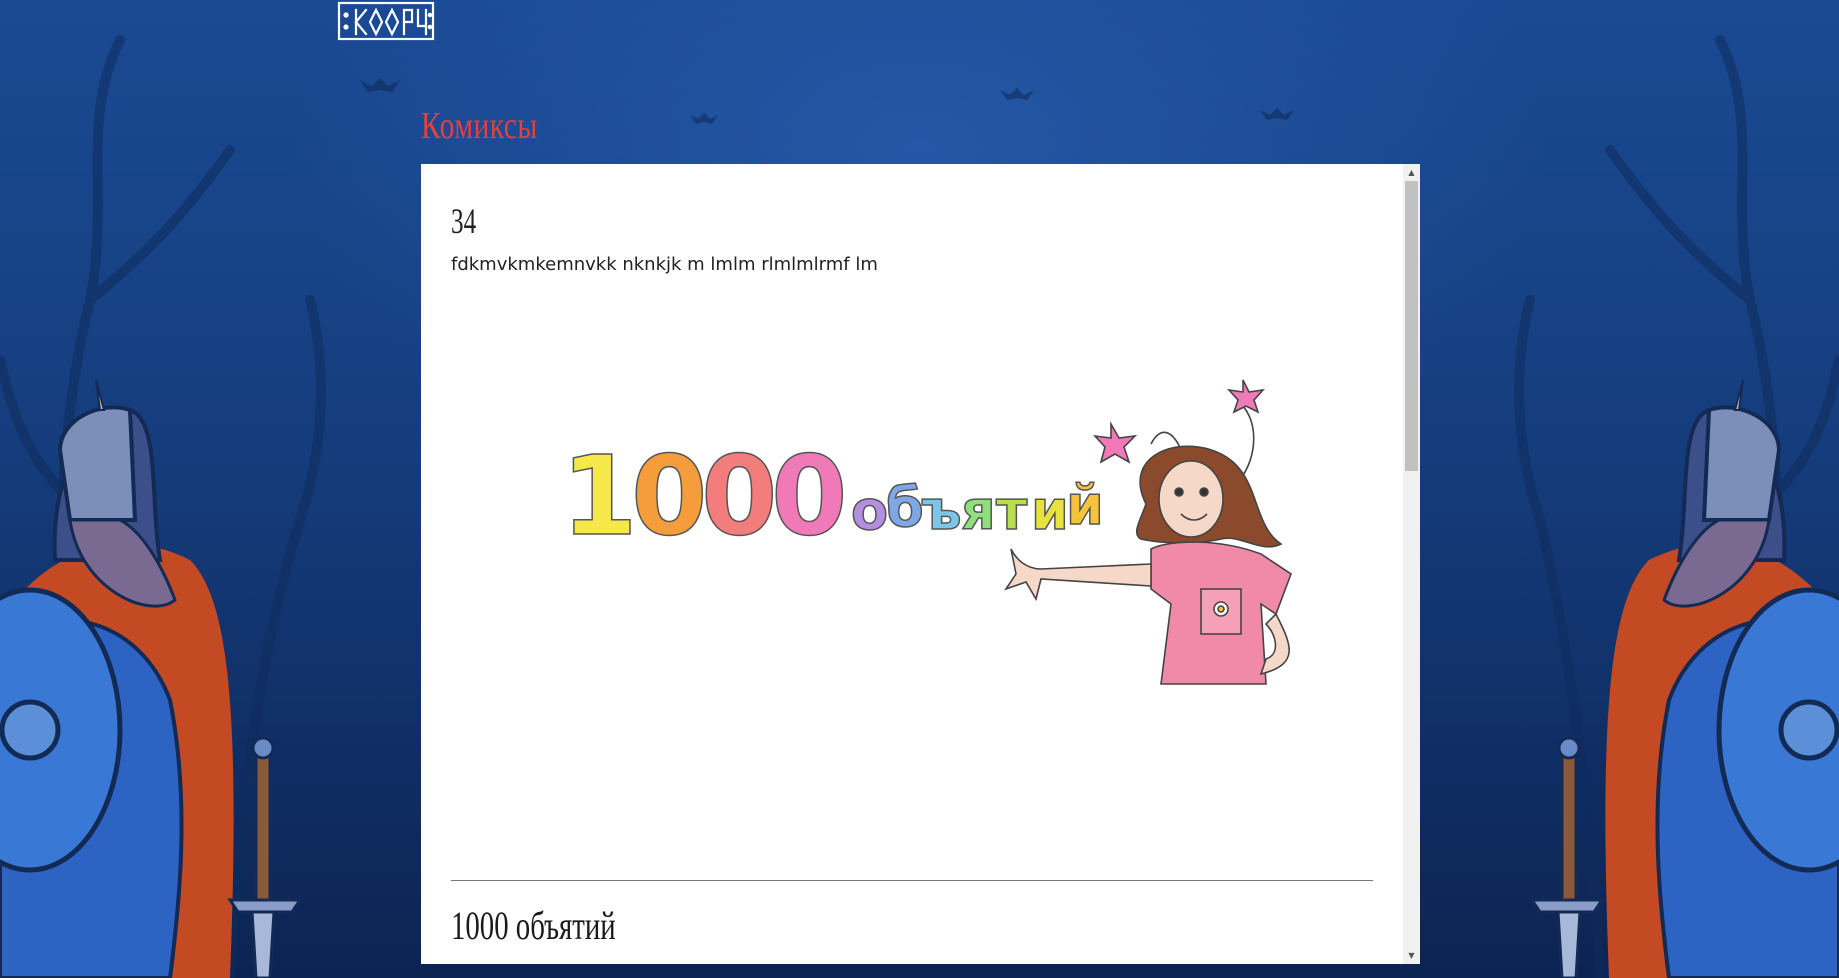 The width and height of the screenshot is (1839, 978). What do you see at coordinates (464, 221) in the screenshot?
I see `comic-number: 34` at bounding box center [464, 221].